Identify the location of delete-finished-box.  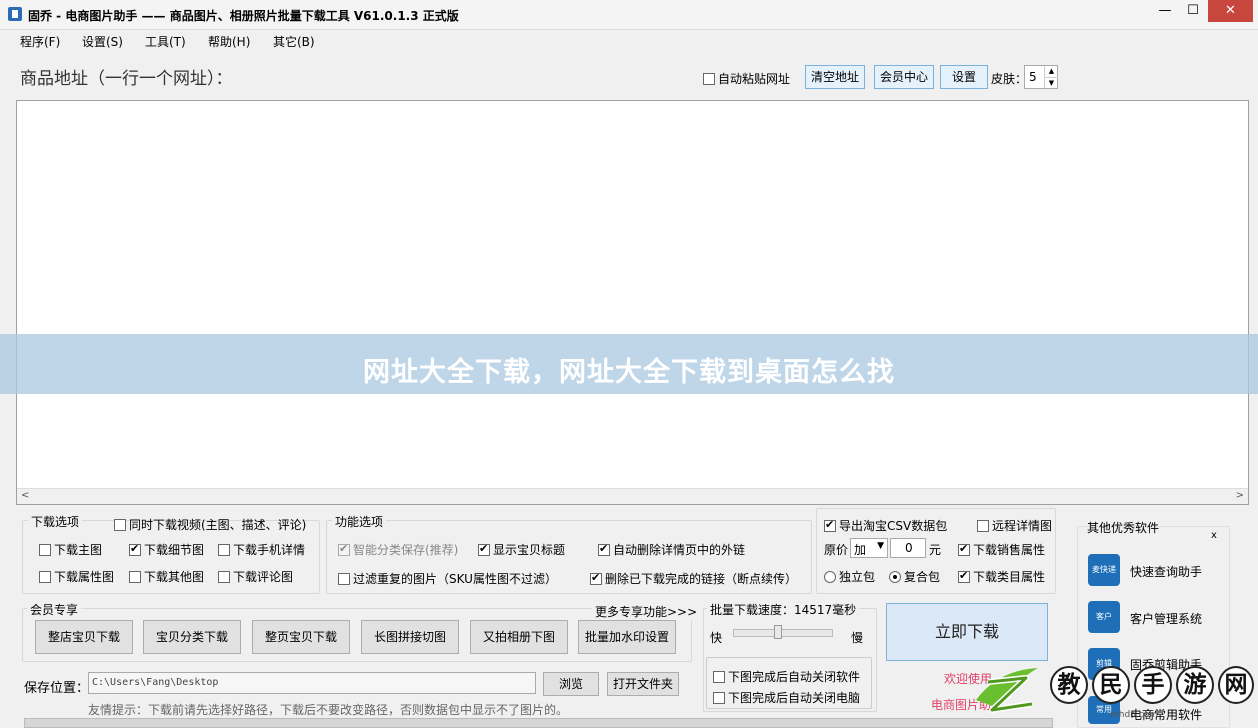
(596, 578).